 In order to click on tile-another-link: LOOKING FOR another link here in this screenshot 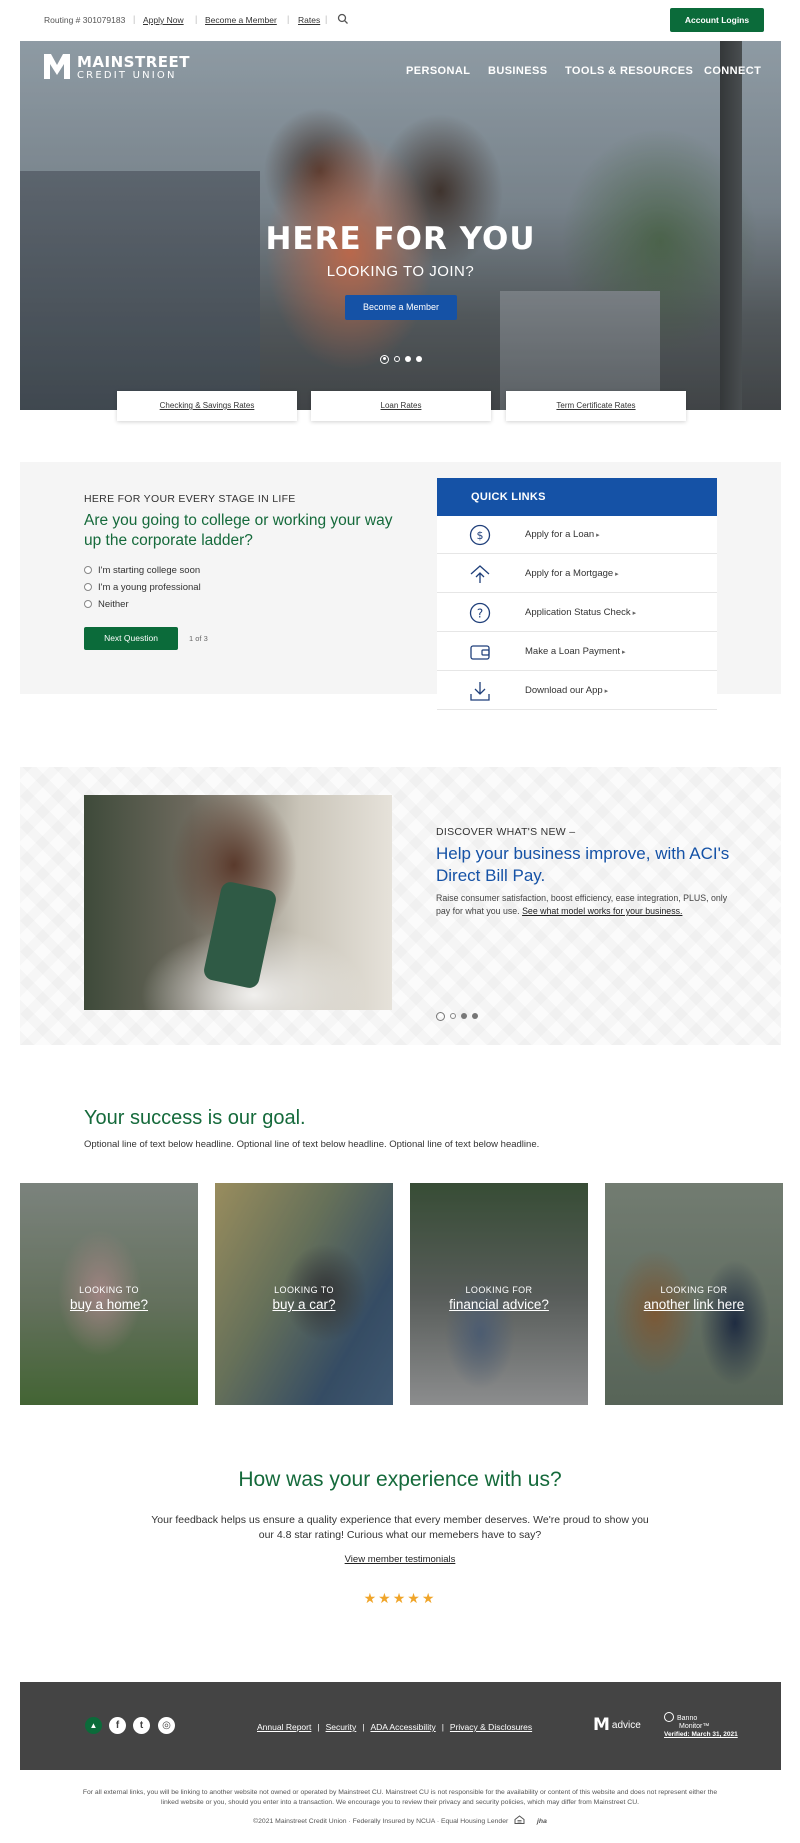, I will do `click(694, 1294)`.